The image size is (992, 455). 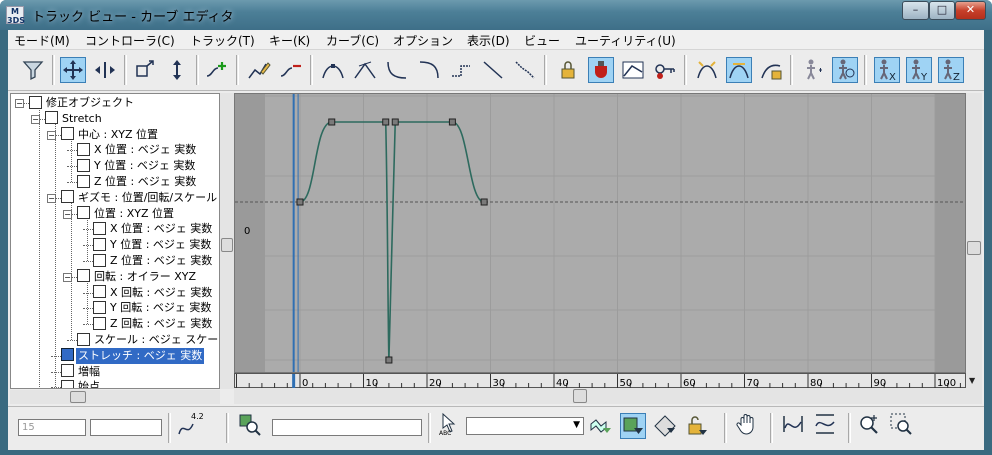 What do you see at coordinates (496, 15) in the screenshot?
I see `title-bar: M 3DS トラック ビュー - カーブ エディタ – □ ✕` at bounding box center [496, 15].